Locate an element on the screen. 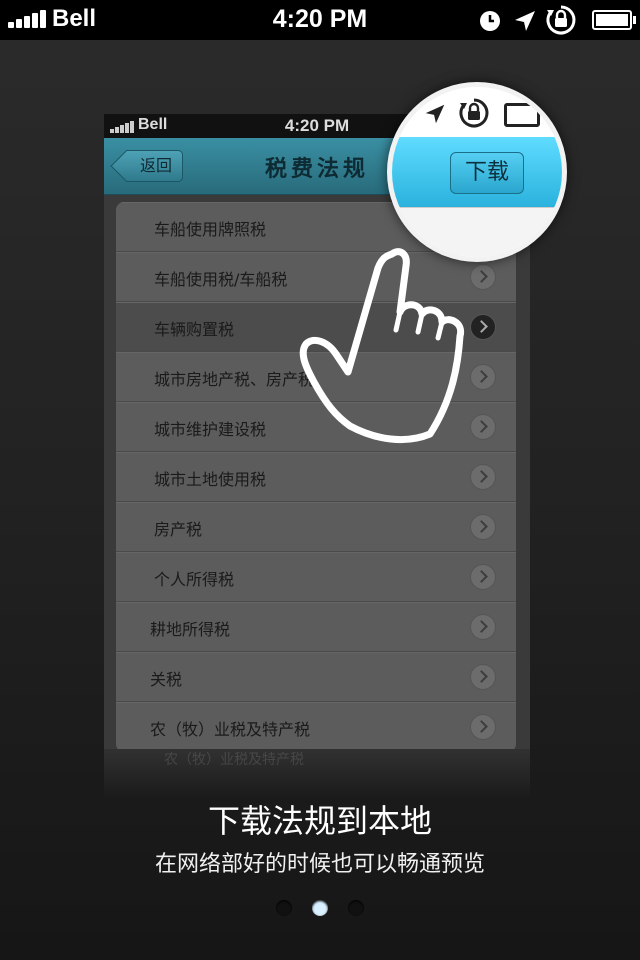  magnifier: 下载 is located at coordinates (477, 172).